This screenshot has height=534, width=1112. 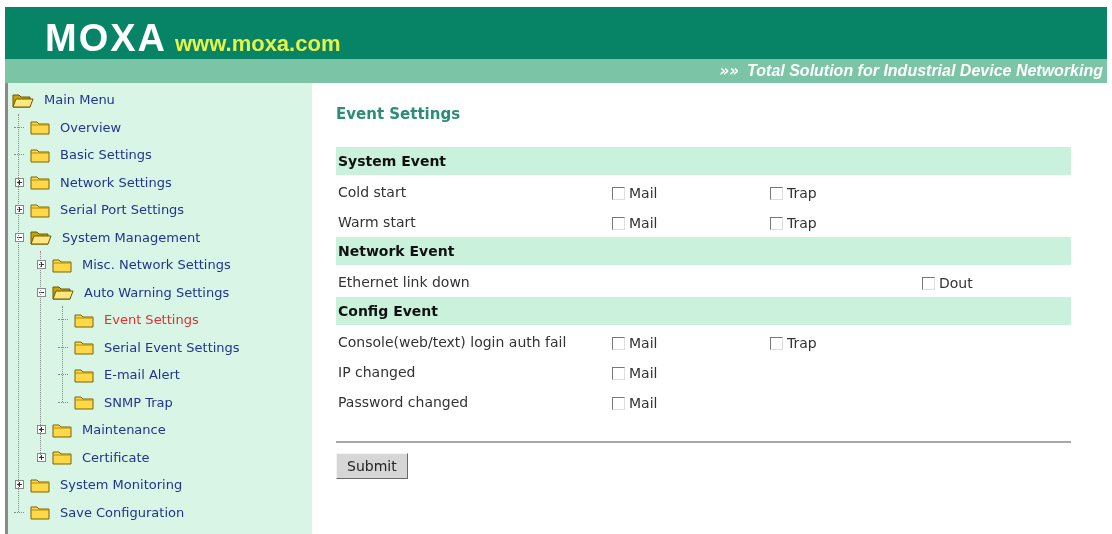 What do you see at coordinates (121, 485) in the screenshot?
I see `menu-item: System Monitoring` at bounding box center [121, 485].